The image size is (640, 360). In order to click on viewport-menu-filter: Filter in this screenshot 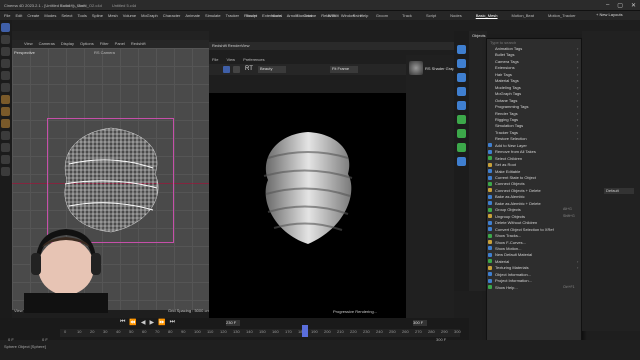, I will do `click(104, 43)`.